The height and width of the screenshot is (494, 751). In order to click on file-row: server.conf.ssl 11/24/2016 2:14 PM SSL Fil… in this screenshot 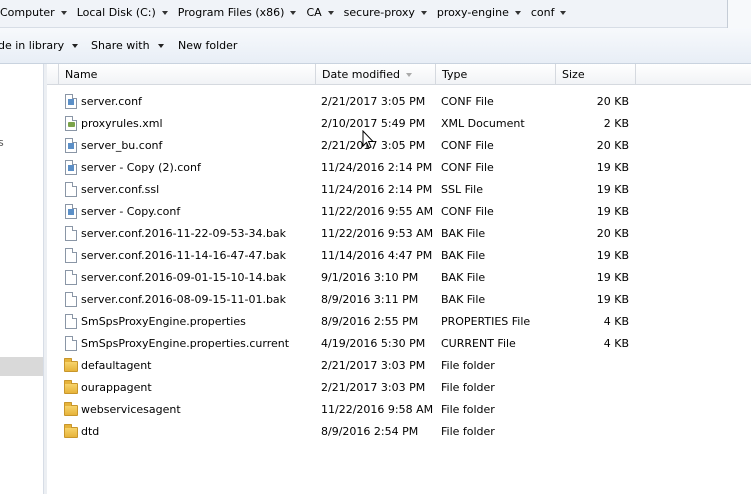, I will do `click(399, 190)`.